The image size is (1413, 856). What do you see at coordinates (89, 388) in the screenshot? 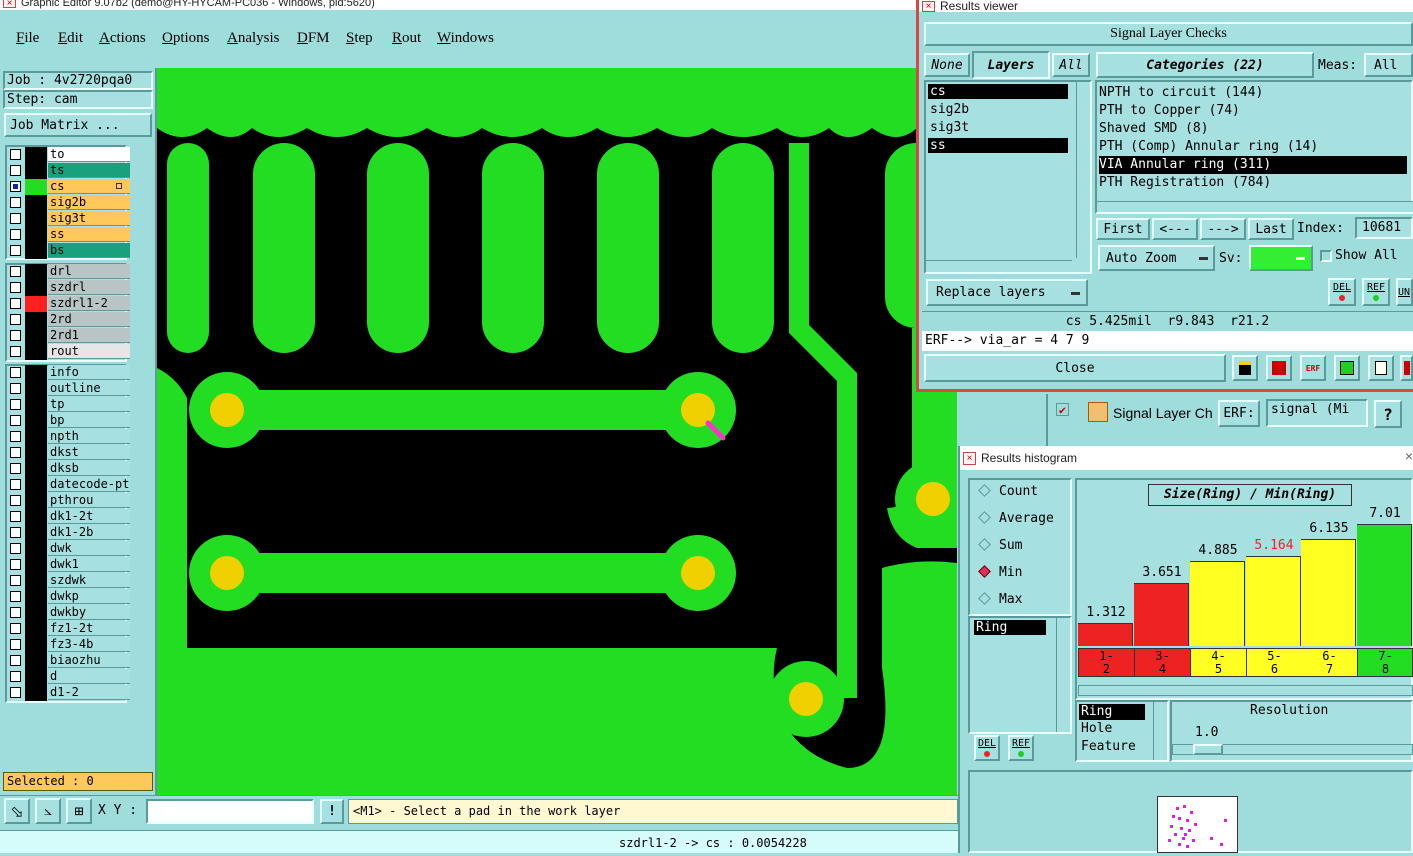
I see `layer-name: outline` at bounding box center [89, 388].